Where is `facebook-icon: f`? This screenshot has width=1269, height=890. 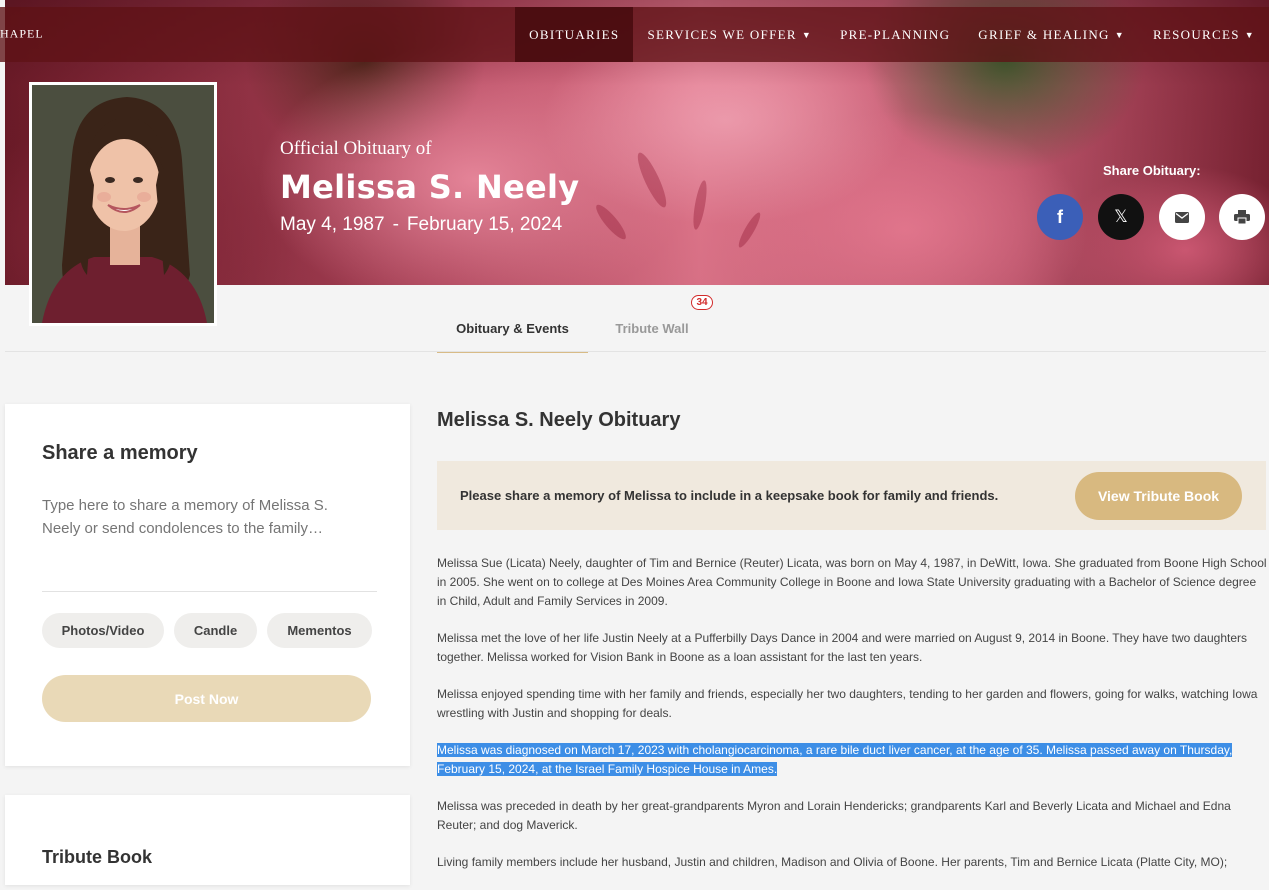
facebook-icon: f is located at coordinates (1060, 216).